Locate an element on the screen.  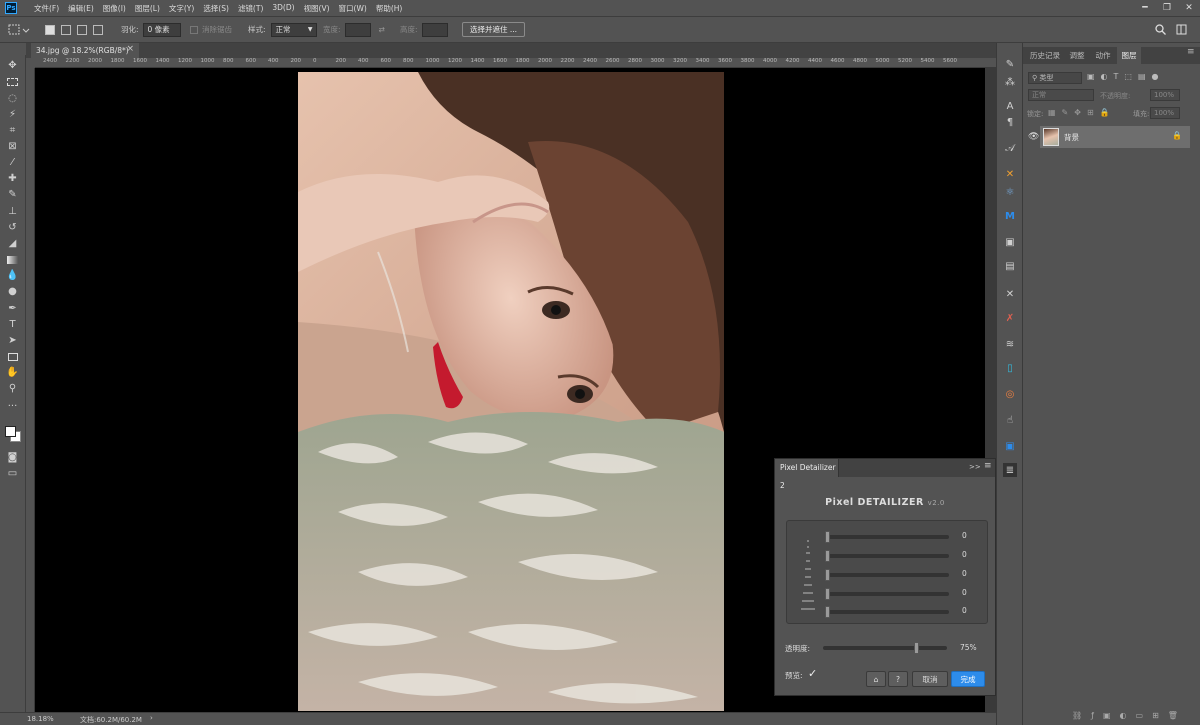
plugin-panel-icon: ▣ is located at coordinates (1010, 242).